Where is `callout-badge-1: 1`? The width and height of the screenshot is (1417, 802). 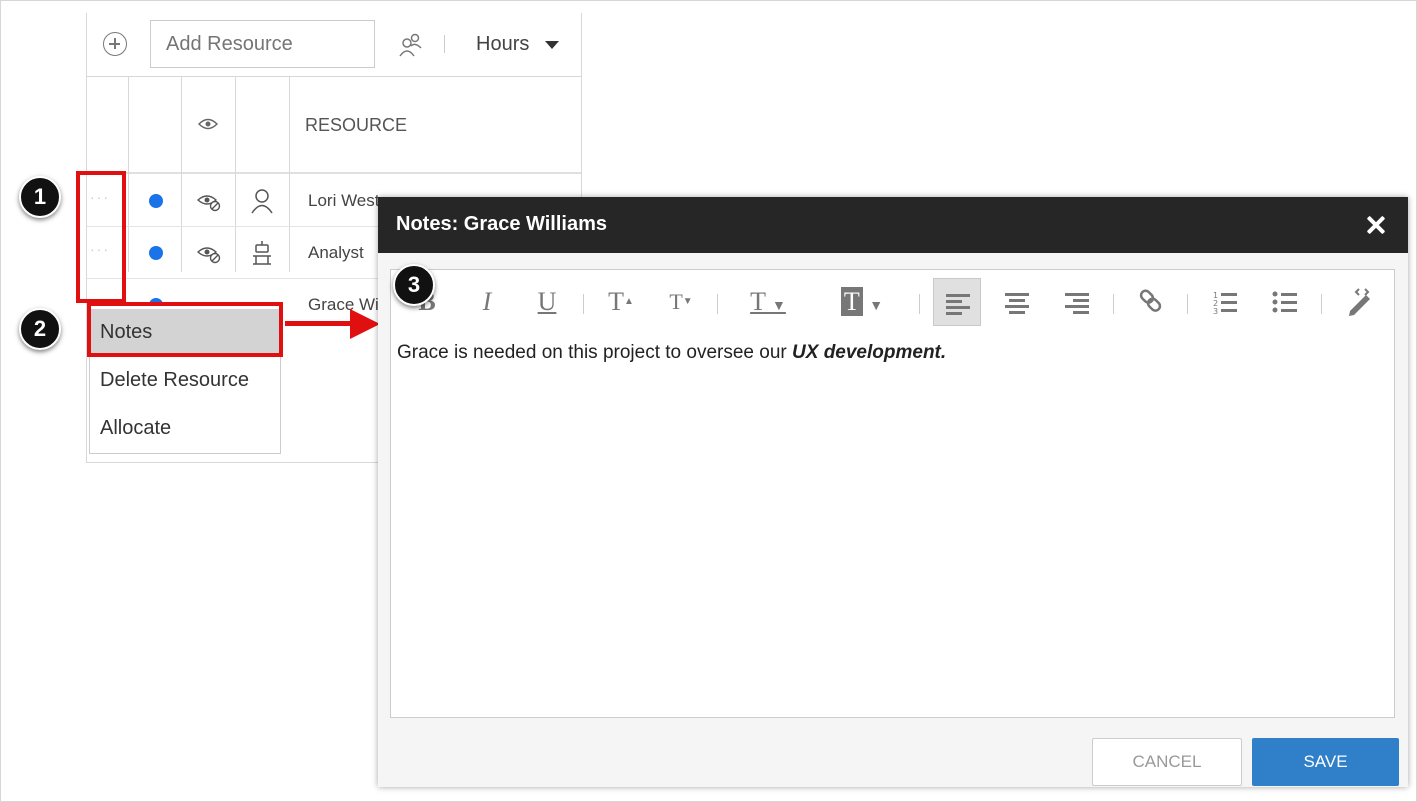 callout-badge-1: 1 is located at coordinates (40, 197).